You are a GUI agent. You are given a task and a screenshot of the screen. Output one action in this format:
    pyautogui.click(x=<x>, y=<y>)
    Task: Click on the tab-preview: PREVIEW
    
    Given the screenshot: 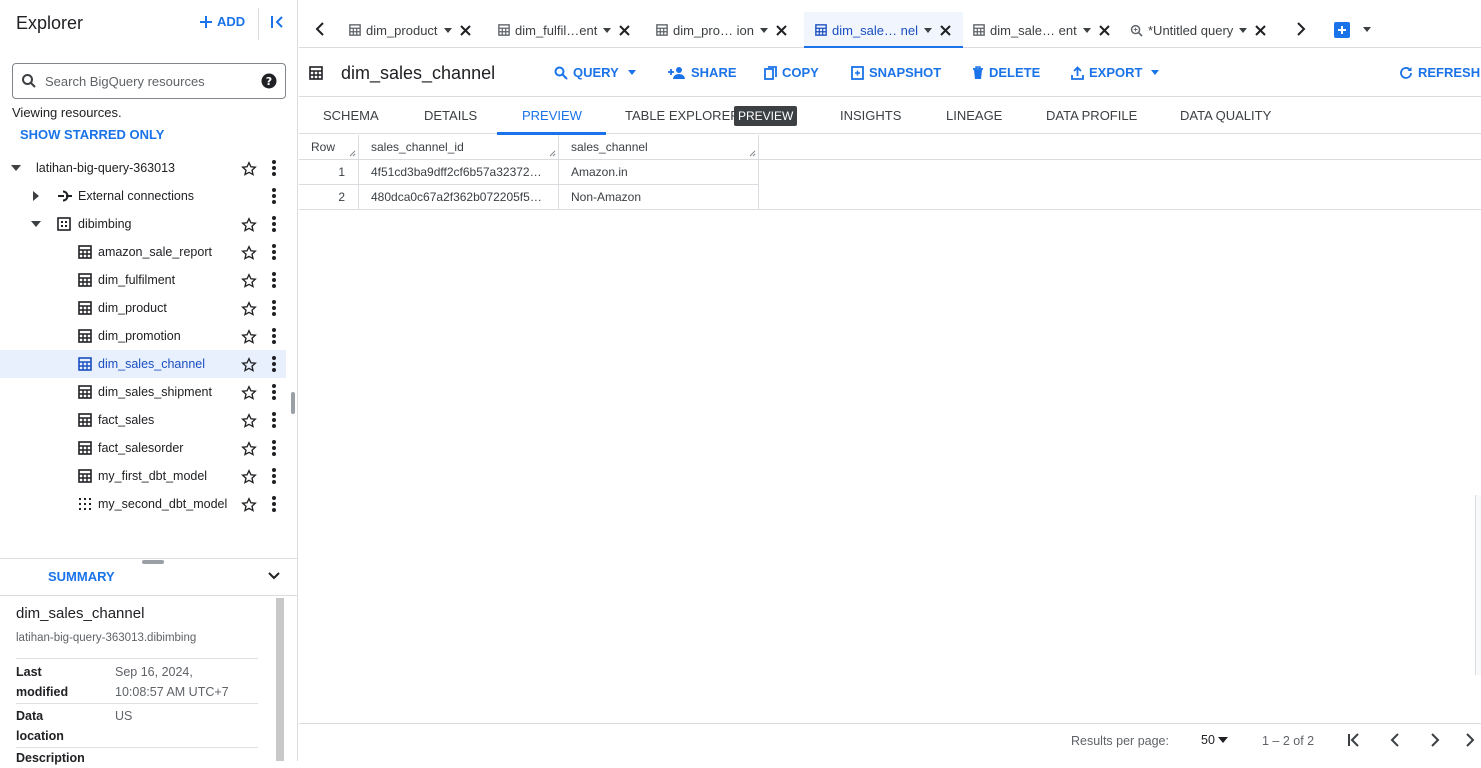 What is the action you would take?
    pyautogui.click(x=551, y=116)
    